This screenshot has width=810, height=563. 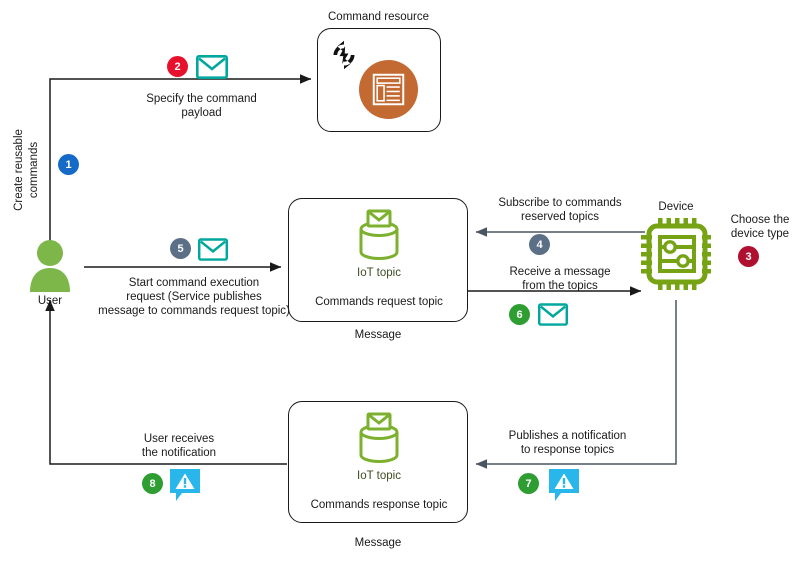 I want to click on step-badge-1: 1, so click(x=68, y=164).